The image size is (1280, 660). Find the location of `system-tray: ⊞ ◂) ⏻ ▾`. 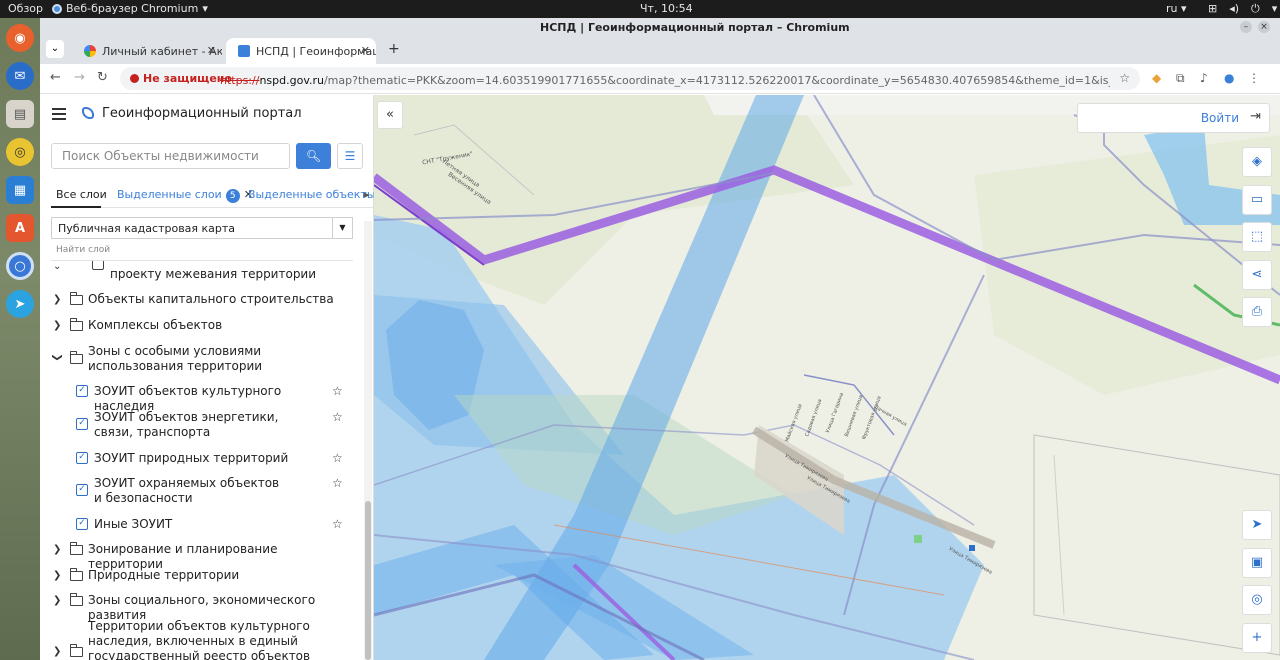

system-tray: ⊞ ◂) ⏻ ▾ is located at coordinates (1242, 9).